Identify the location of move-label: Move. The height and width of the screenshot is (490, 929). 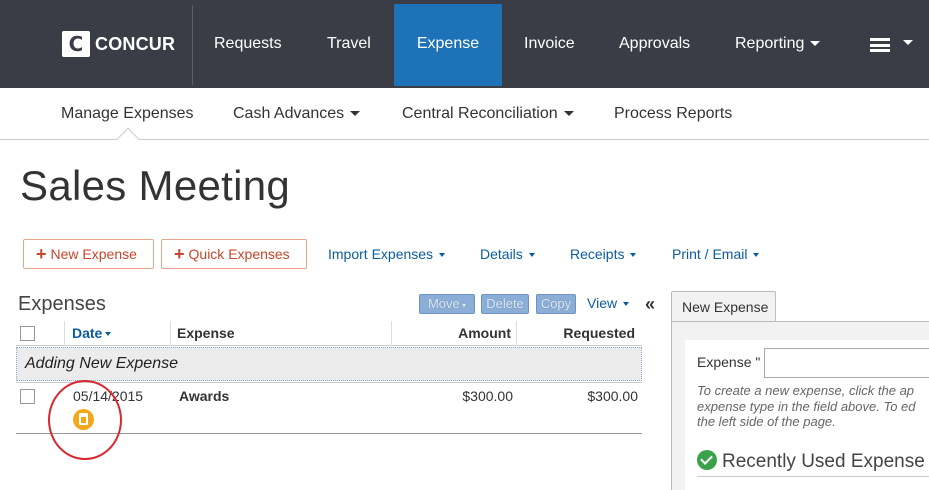
(443, 303).